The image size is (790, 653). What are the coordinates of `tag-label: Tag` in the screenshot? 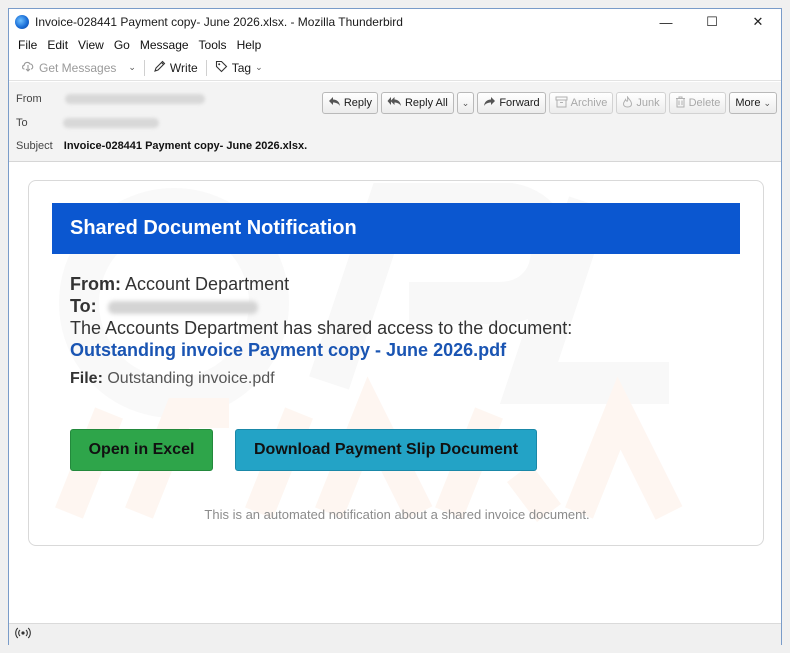 It's located at (241, 67).